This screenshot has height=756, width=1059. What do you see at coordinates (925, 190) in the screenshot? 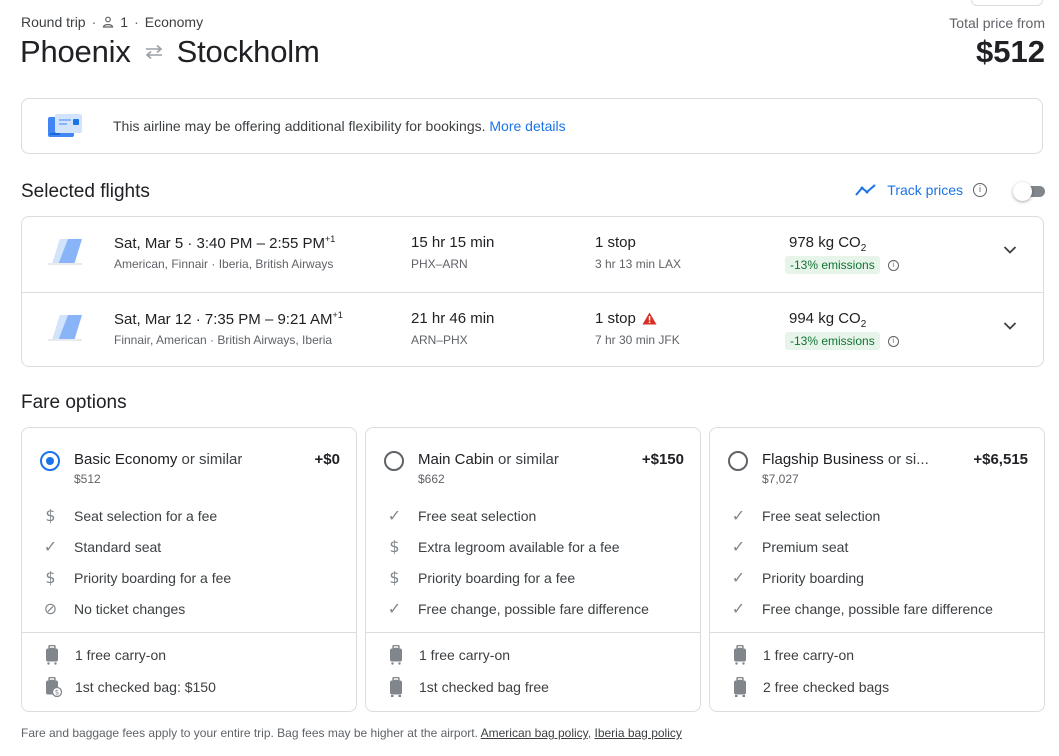
I see `track-prices-label: Track prices` at bounding box center [925, 190].